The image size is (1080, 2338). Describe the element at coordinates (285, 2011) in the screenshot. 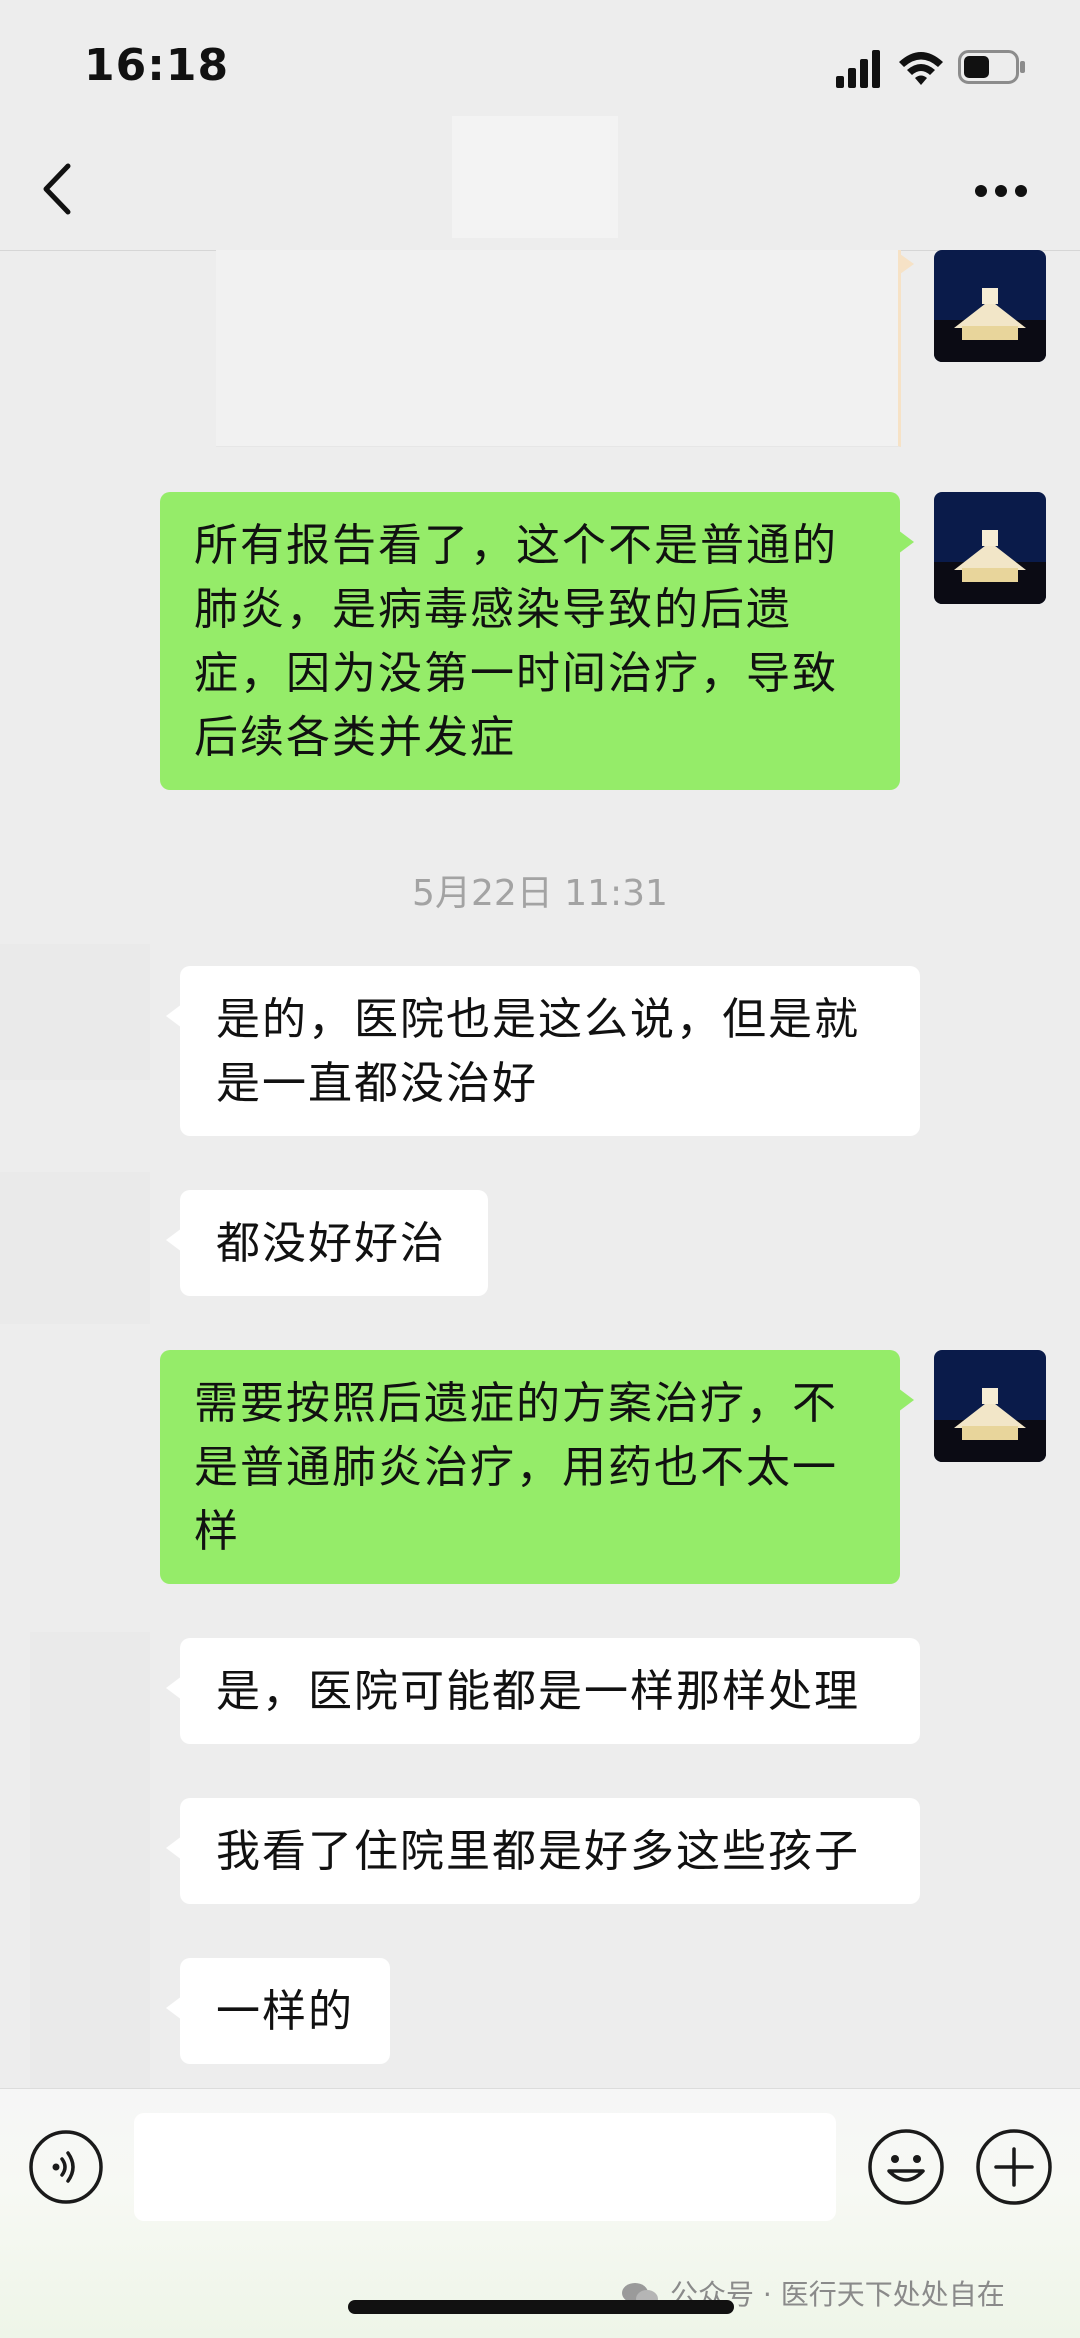

I see `message-text: 一样的` at that location.